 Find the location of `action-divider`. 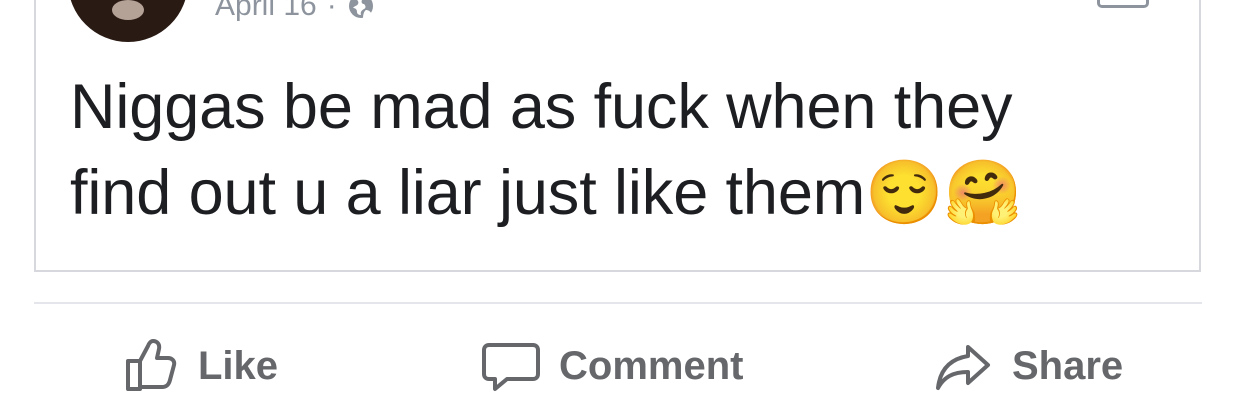

action-divider is located at coordinates (618, 303).